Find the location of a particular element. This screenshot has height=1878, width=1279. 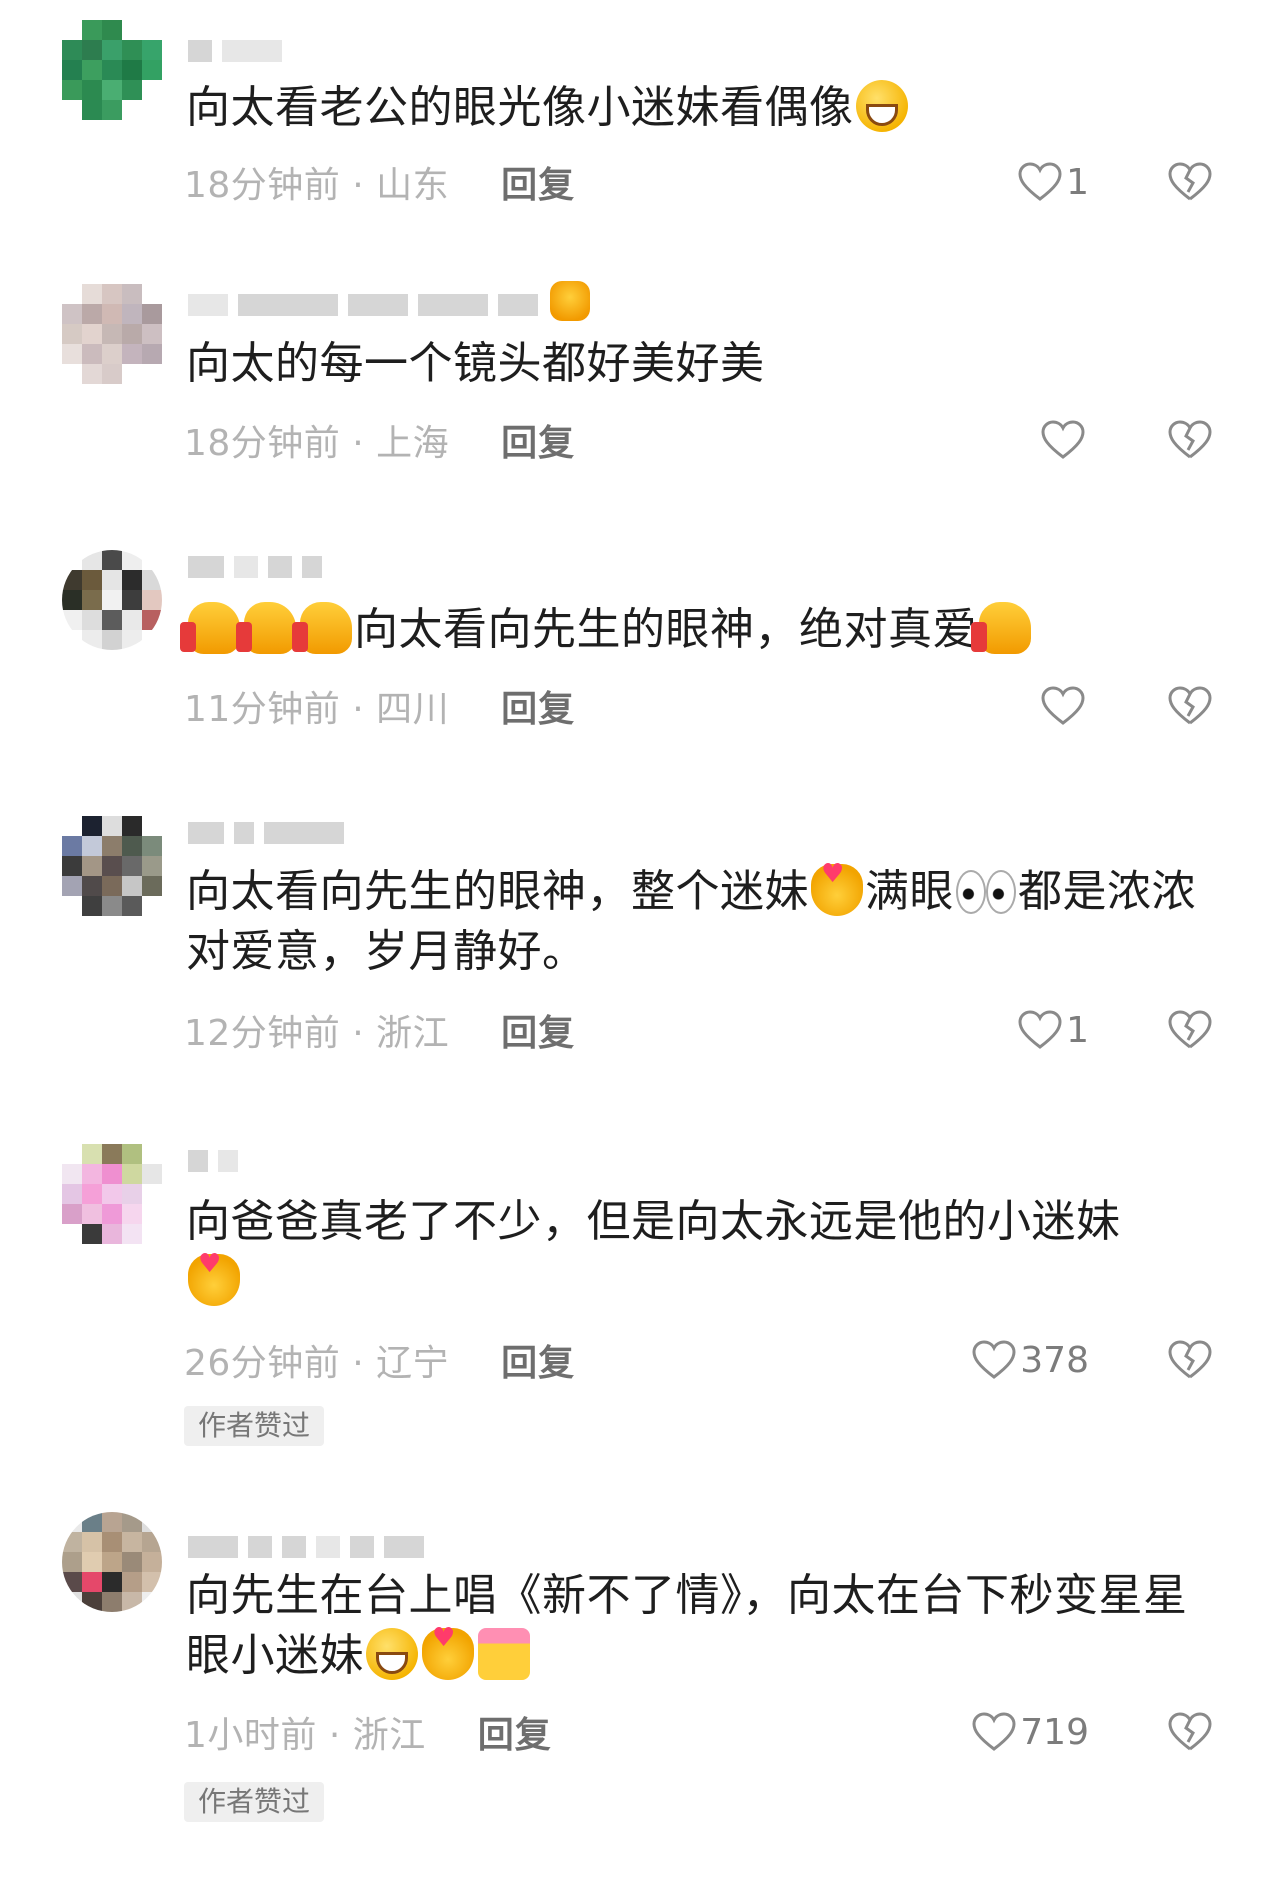

comment-meta: 12分钟前 · 浙江 回复 is located at coordinates (379, 1030).